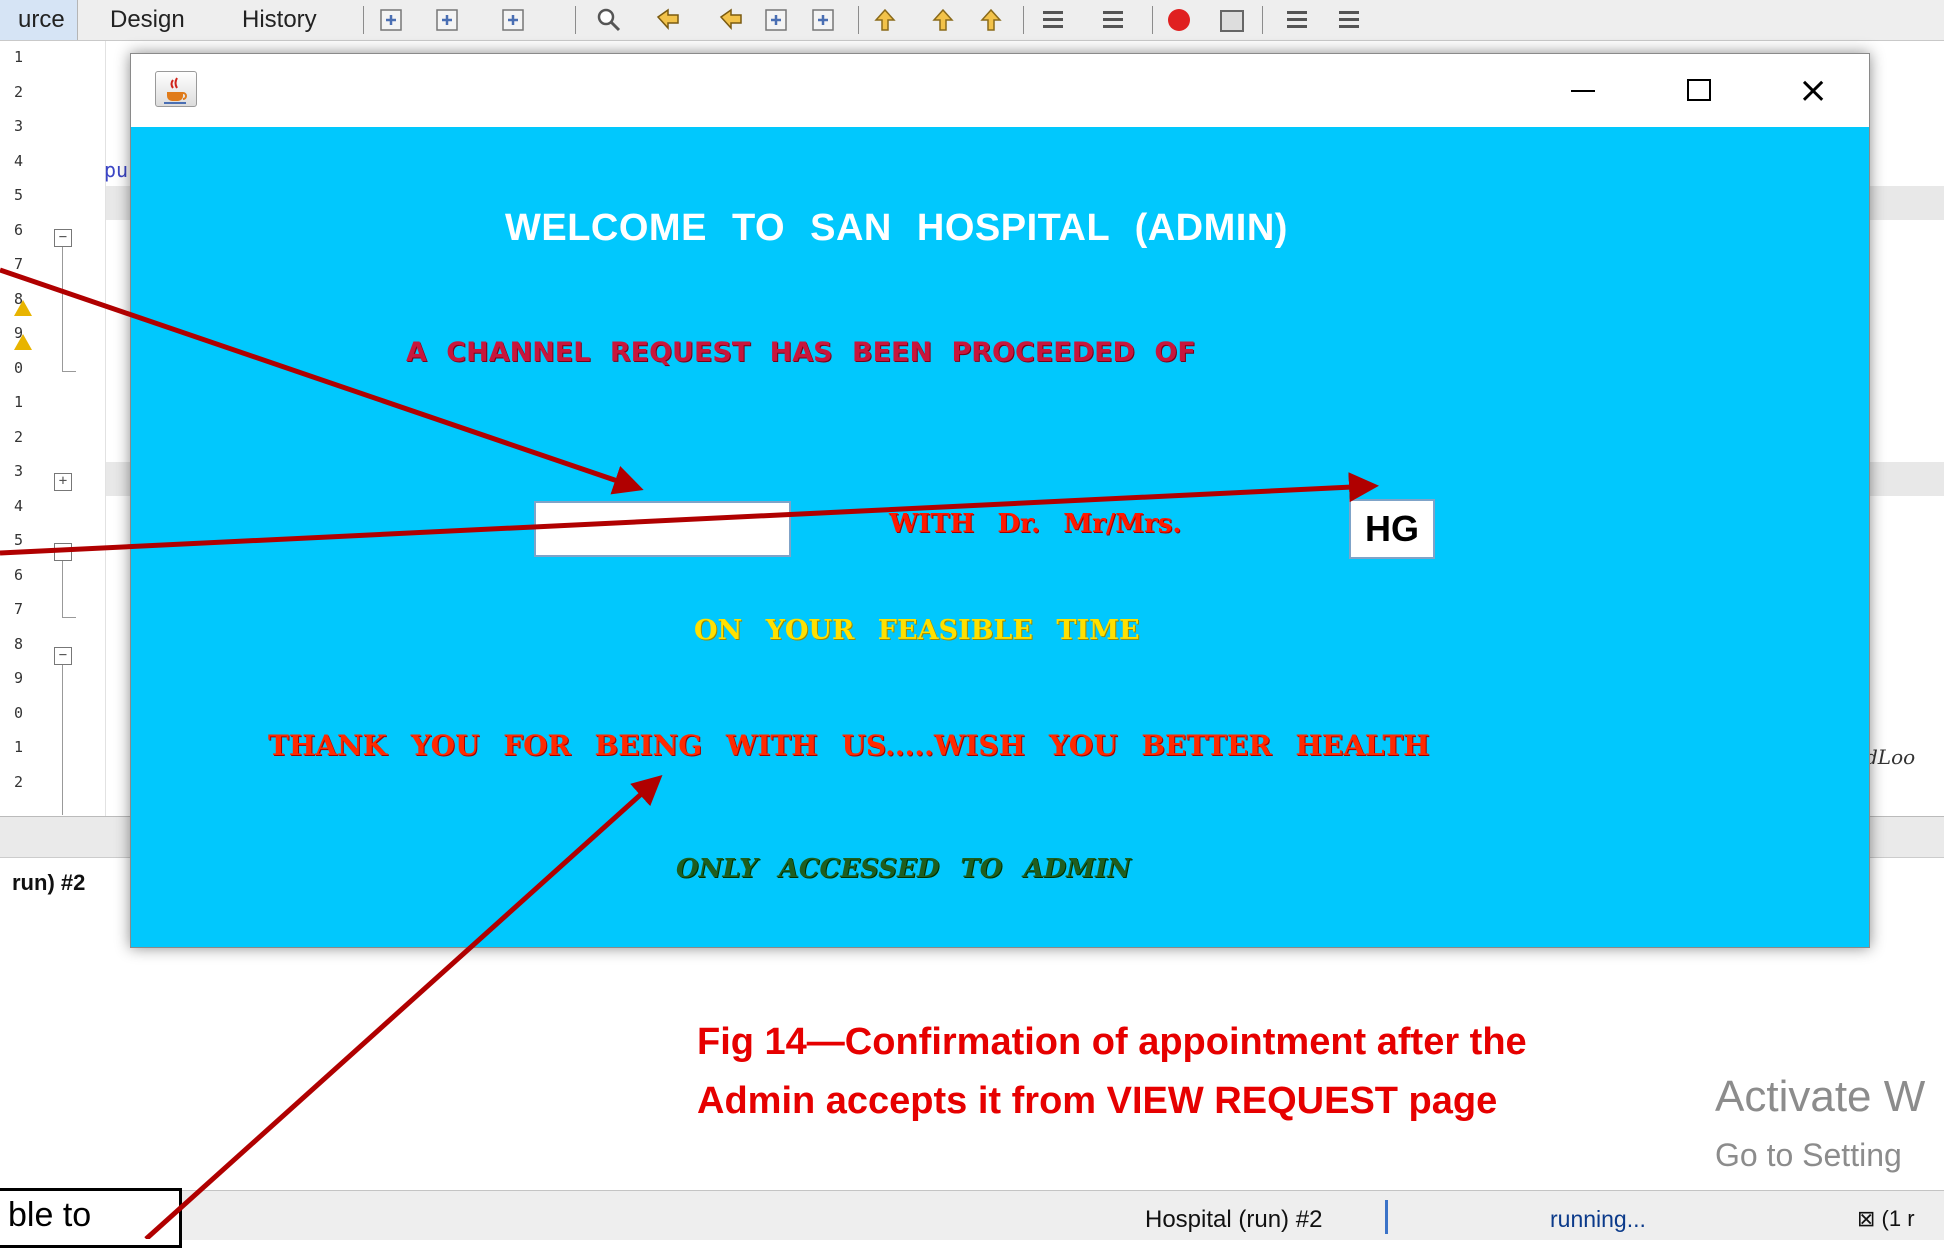 This screenshot has height=1248, width=1944. I want to click on arrow-to-doctor-field, so click(689, 514).